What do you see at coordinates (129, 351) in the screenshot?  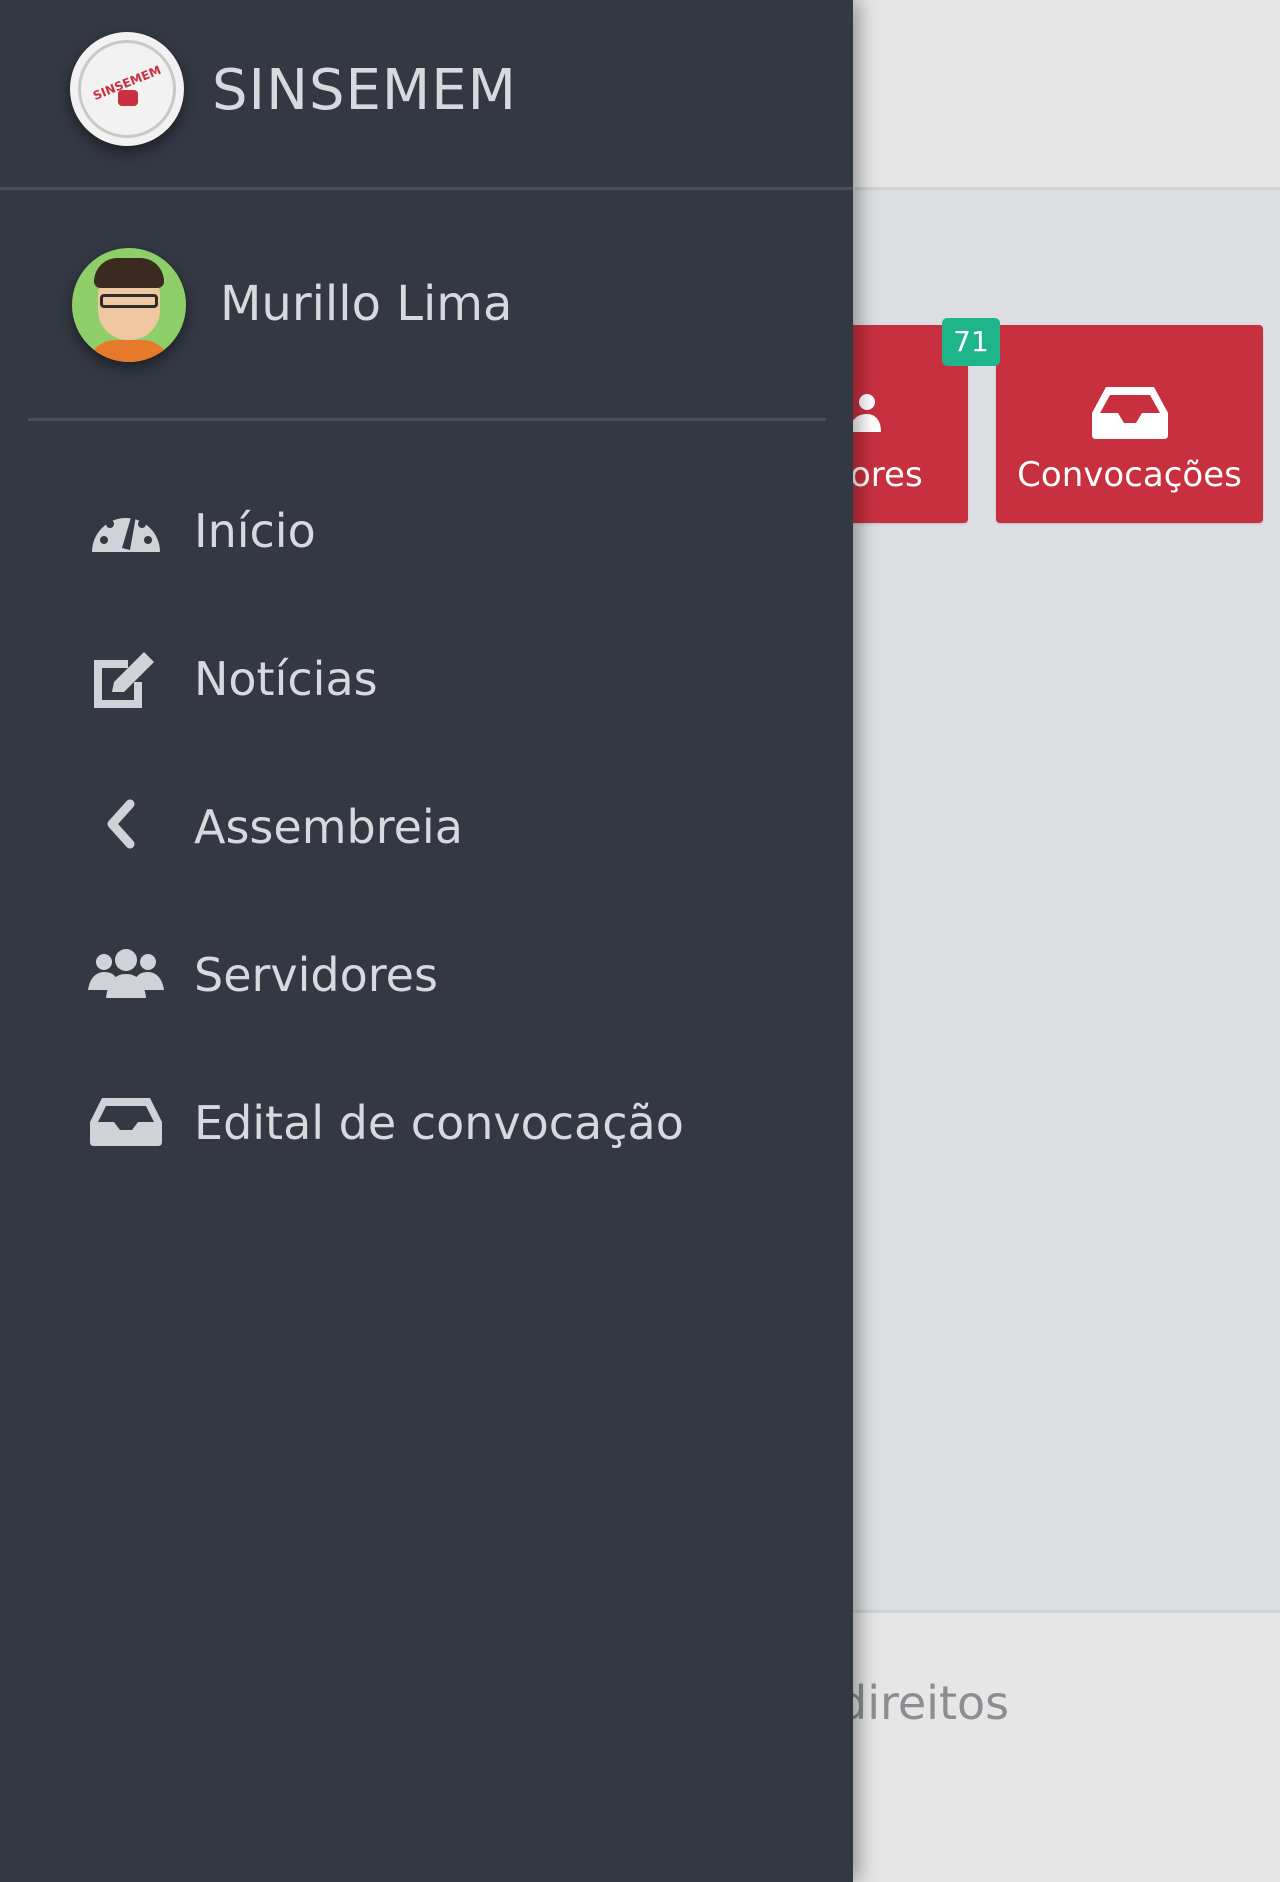 I see `avatar-shirt` at bounding box center [129, 351].